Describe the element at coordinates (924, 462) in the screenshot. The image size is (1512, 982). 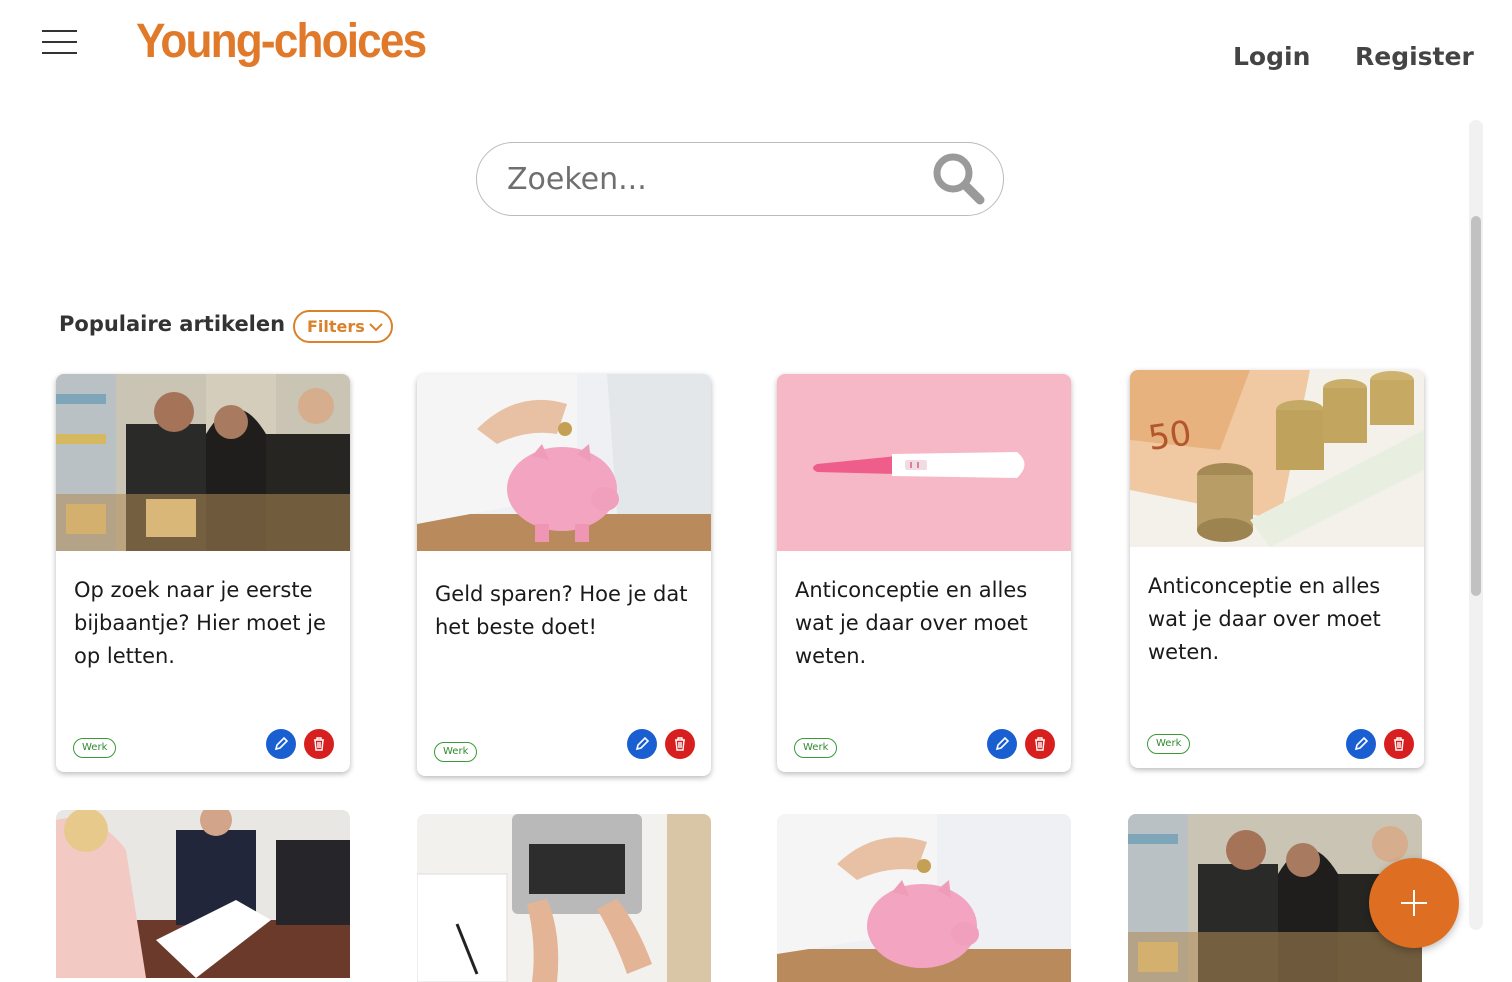
I see `pregnancy-test-photo` at that location.